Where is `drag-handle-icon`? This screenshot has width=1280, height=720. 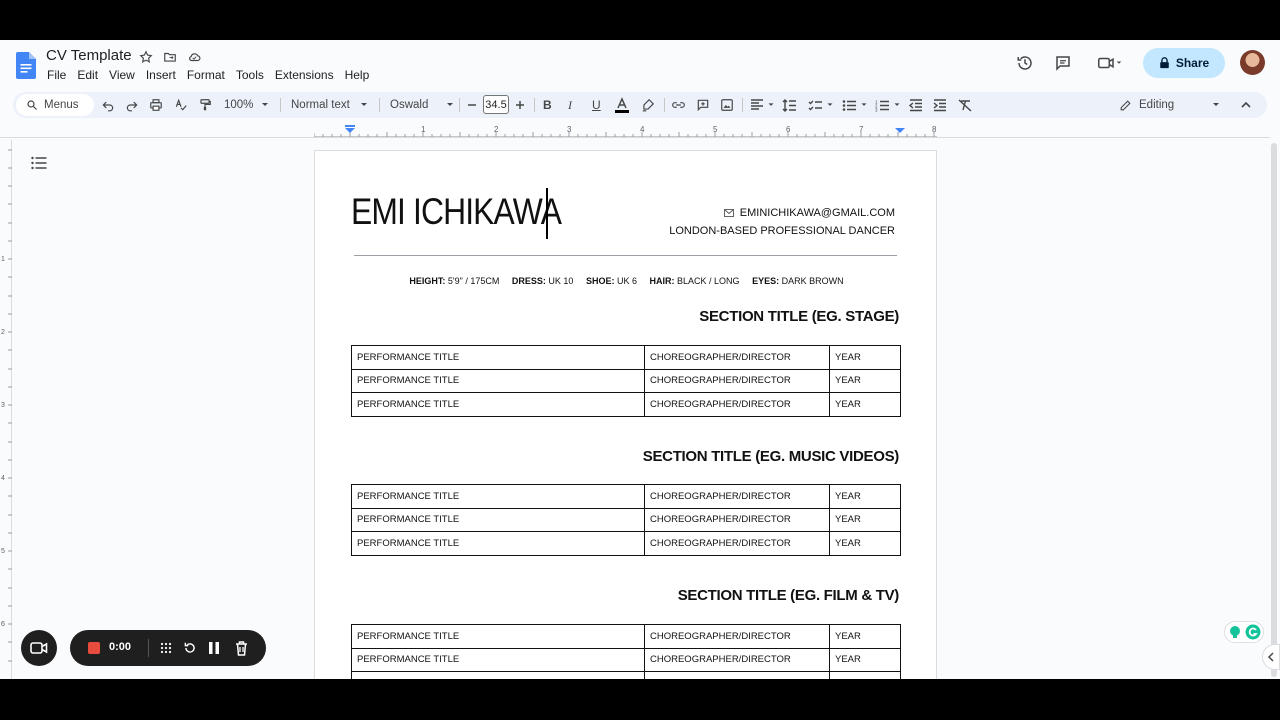
drag-handle-icon is located at coordinates (166, 648).